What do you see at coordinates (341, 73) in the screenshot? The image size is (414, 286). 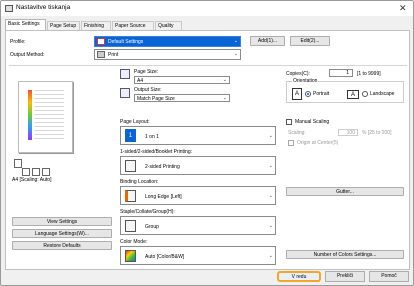 I see `copies-input: 1` at bounding box center [341, 73].